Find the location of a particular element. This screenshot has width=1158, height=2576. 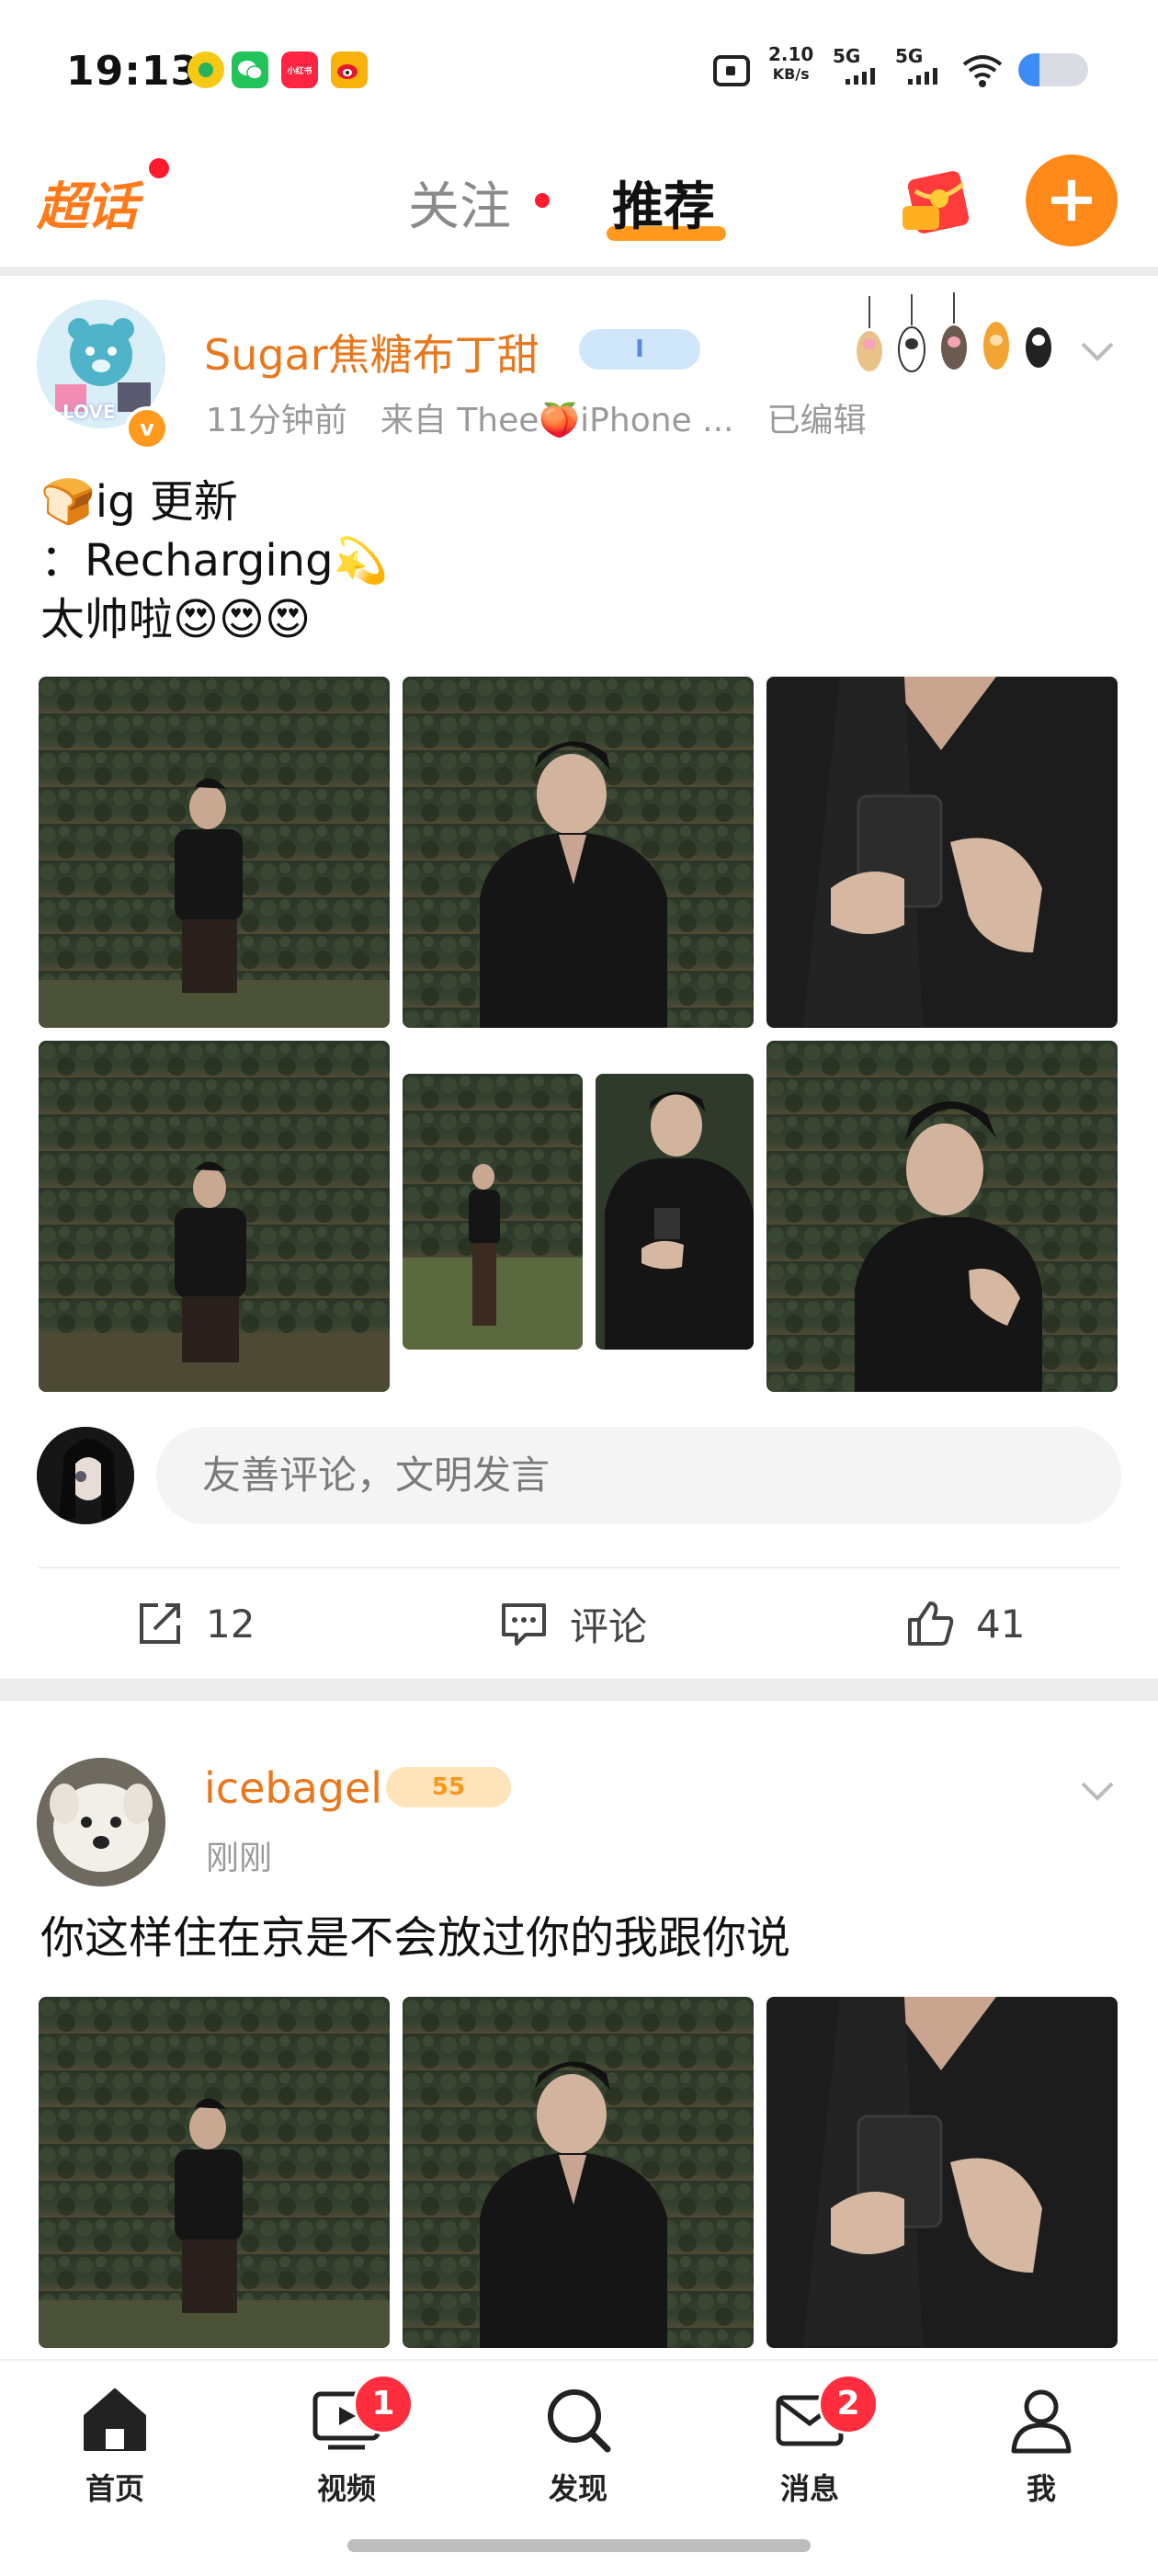

logo-notification-dot is located at coordinates (159, 168).